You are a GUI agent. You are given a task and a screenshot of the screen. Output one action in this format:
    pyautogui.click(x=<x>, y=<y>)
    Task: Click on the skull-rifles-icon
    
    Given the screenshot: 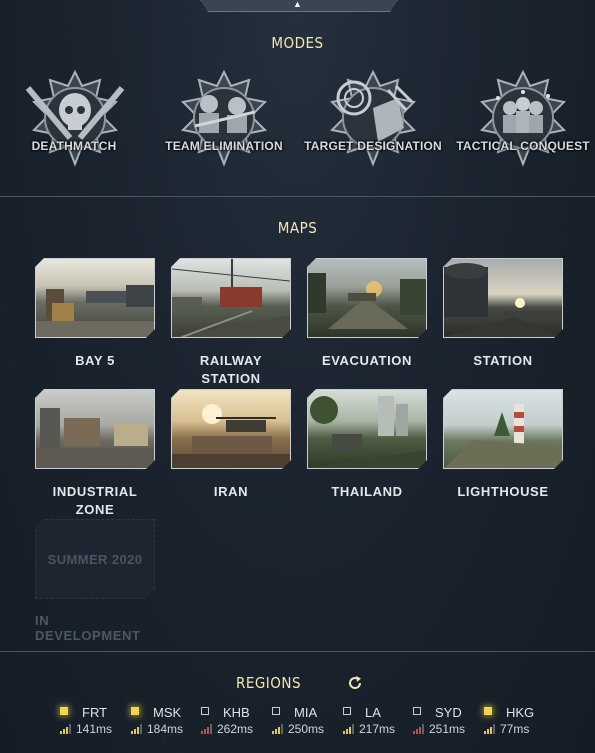 What is the action you would take?
    pyautogui.click(x=75, y=118)
    